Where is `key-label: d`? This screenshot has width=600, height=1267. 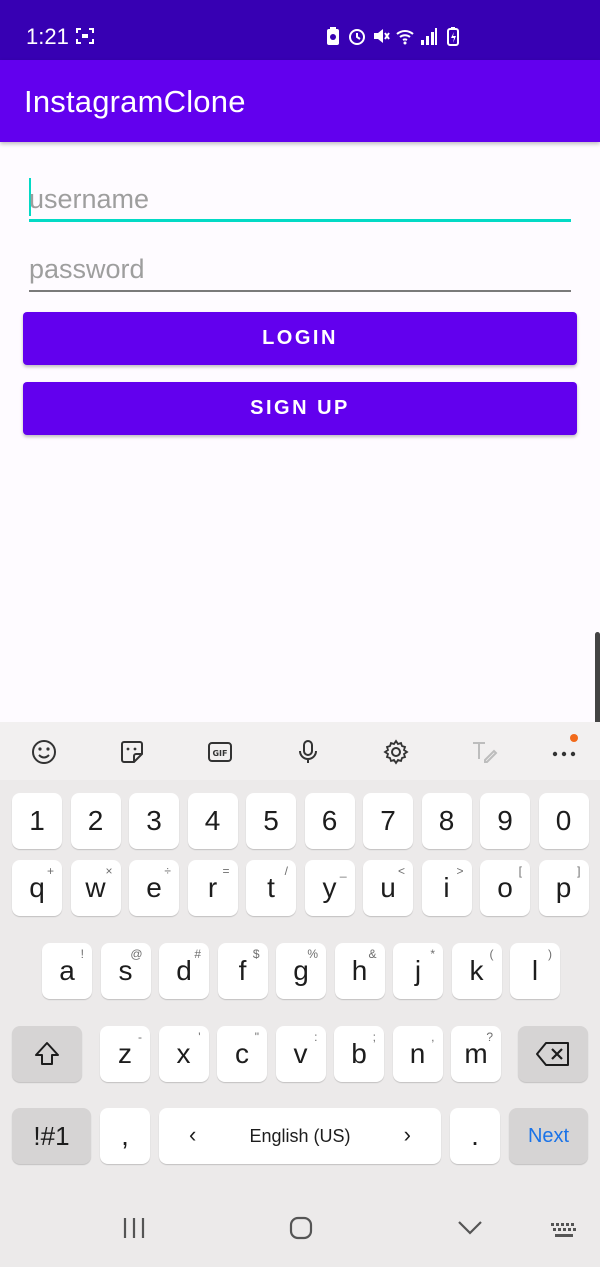
key-label: d is located at coordinates (184, 970).